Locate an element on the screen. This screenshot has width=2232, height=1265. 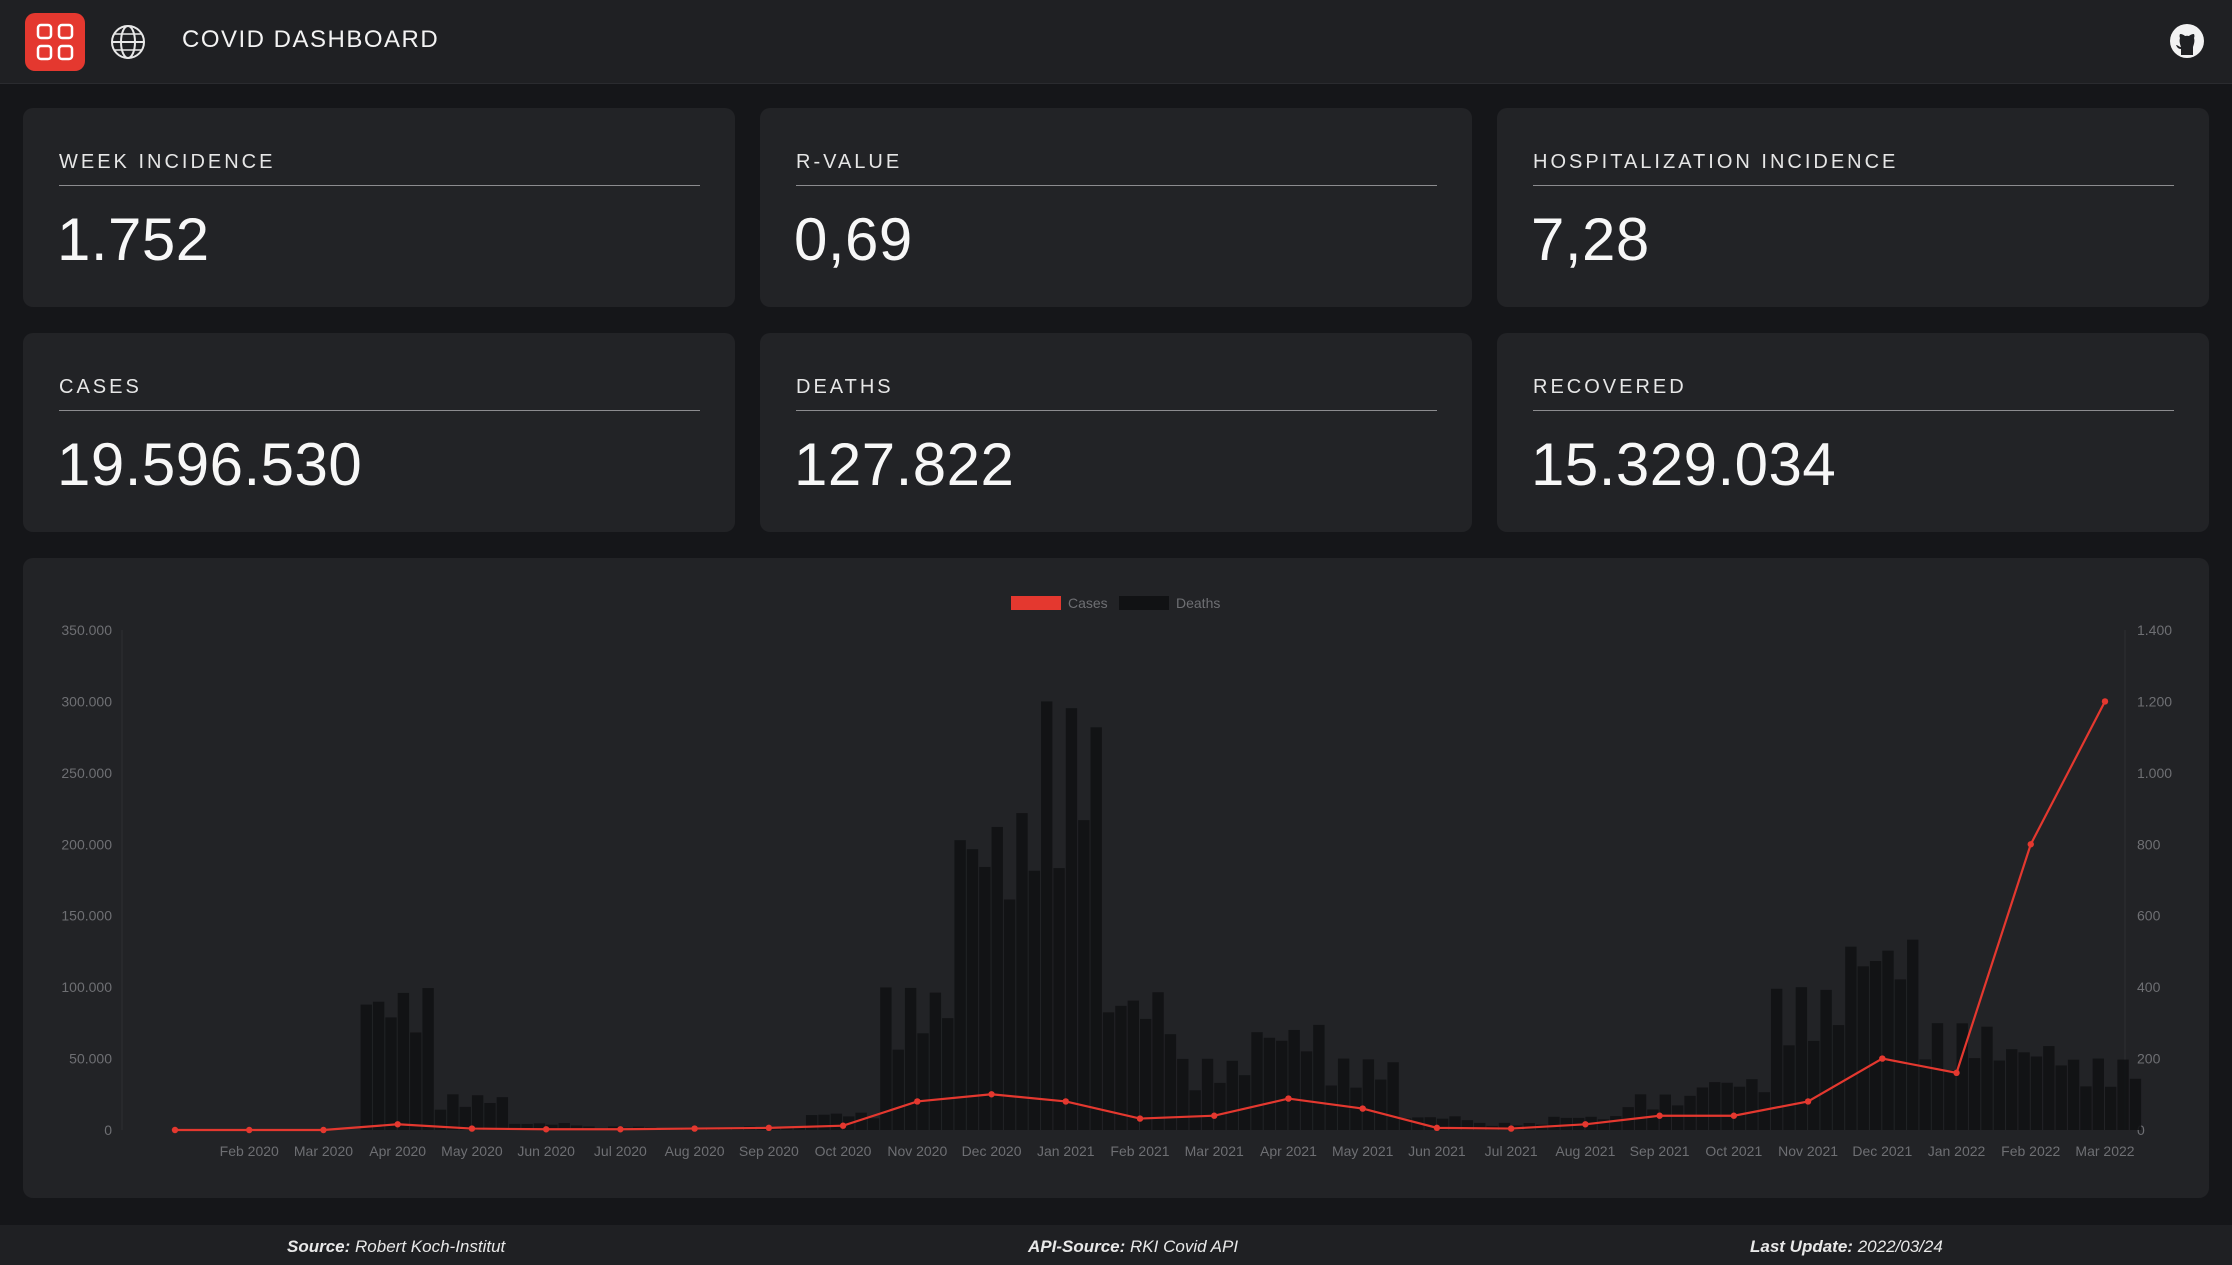
x-tick-label: Oct 2020 is located at coordinates (843, 1151).